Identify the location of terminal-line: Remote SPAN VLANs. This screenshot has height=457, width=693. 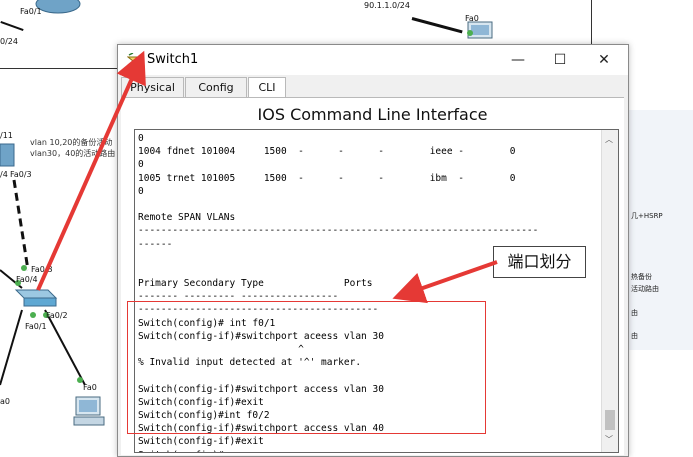
(187, 218).